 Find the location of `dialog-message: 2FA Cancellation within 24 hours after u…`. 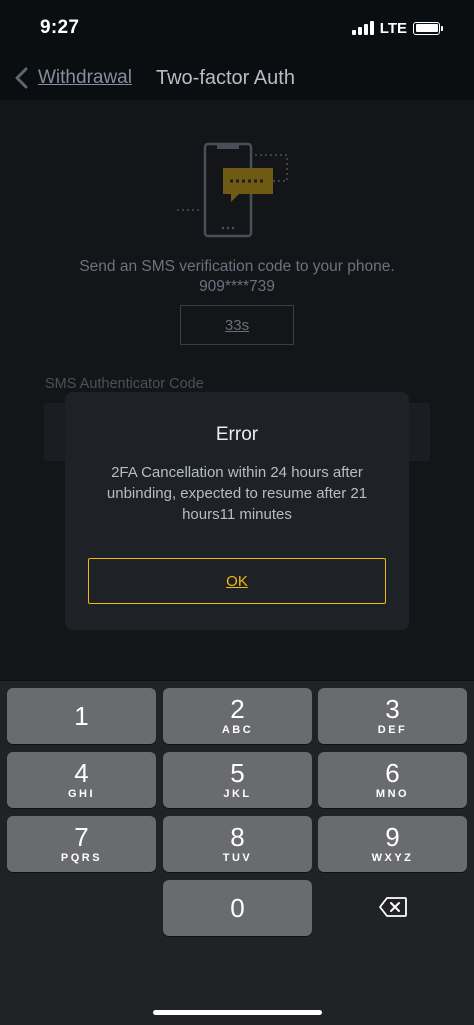

dialog-message: 2FA Cancellation within 24 hours after u… is located at coordinates (237, 493).